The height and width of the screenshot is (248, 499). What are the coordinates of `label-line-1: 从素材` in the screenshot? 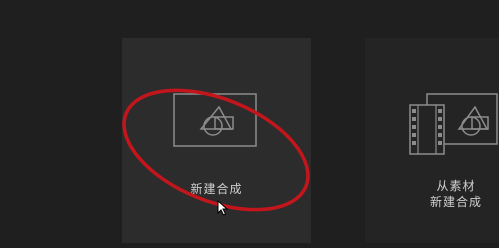 It's located at (456, 186).